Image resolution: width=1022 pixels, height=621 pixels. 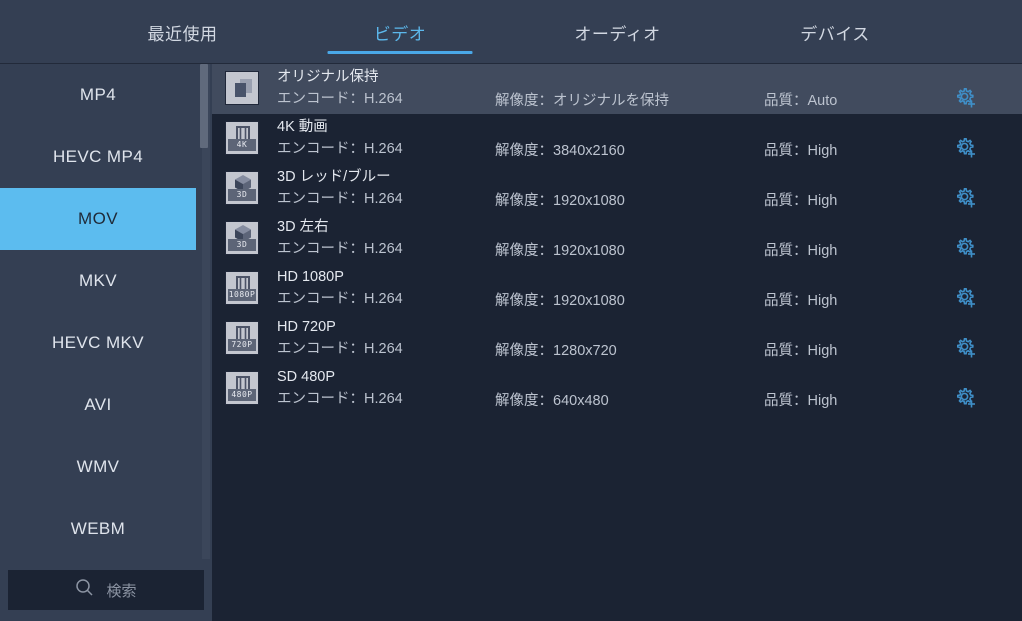 I want to click on tab-label: デバイス, so click(x=835, y=34).